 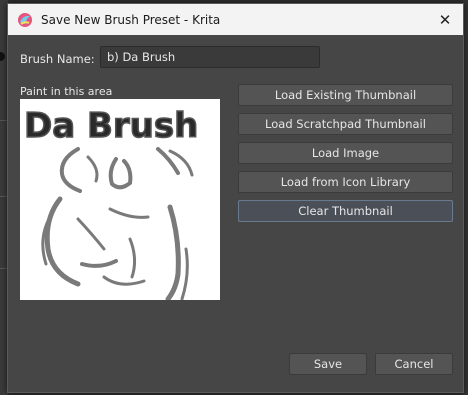 What do you see at coordinates (66, 91) in the screenshot?
I see `paint-area-label: Paint in this area` at bounding box center [66, 91].